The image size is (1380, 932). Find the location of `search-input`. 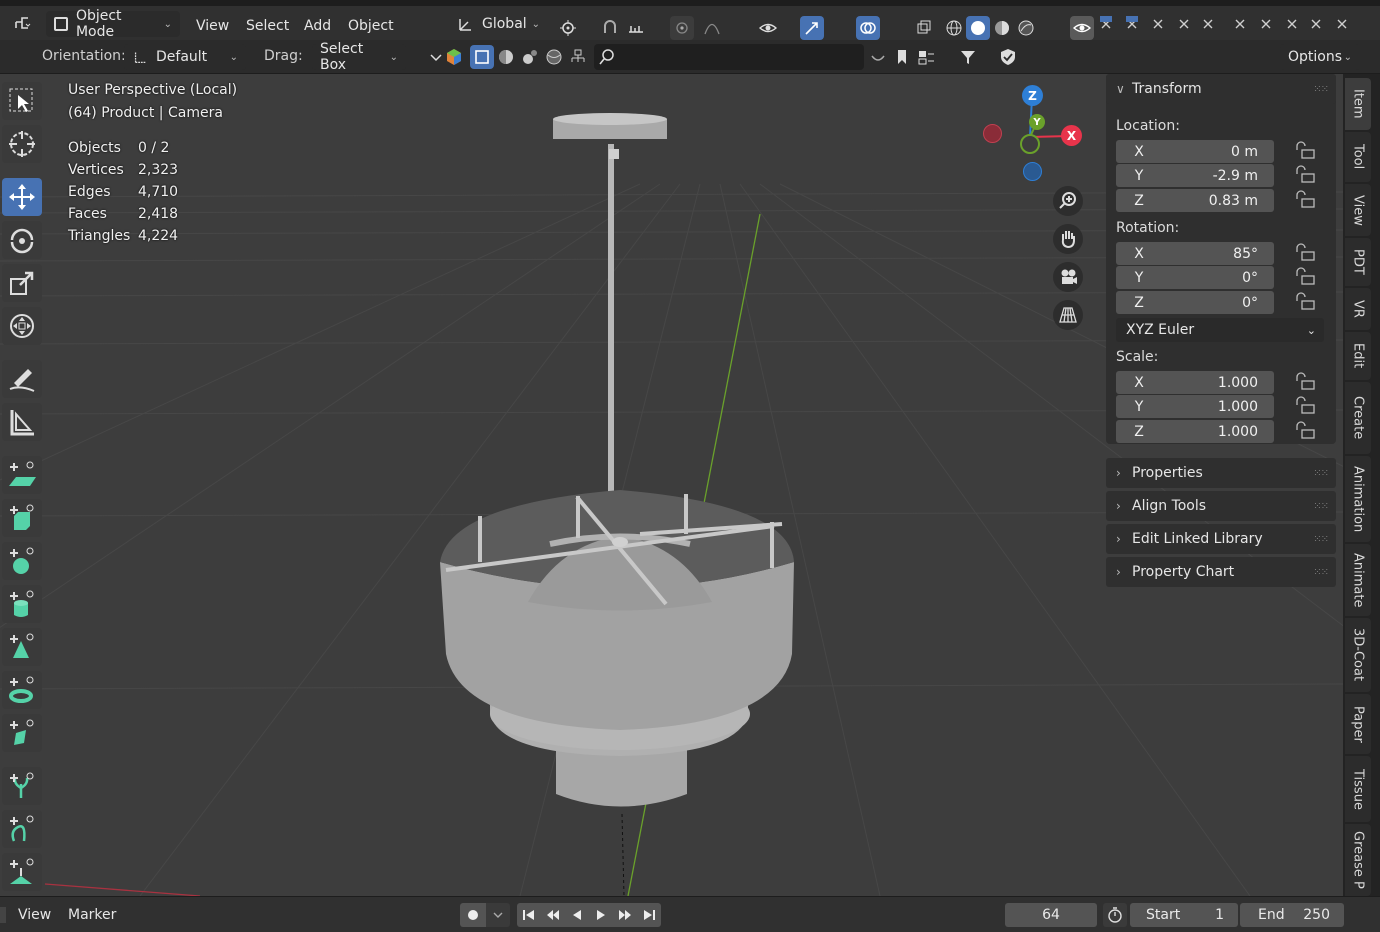

search-input is located at coordinates (729, 57).